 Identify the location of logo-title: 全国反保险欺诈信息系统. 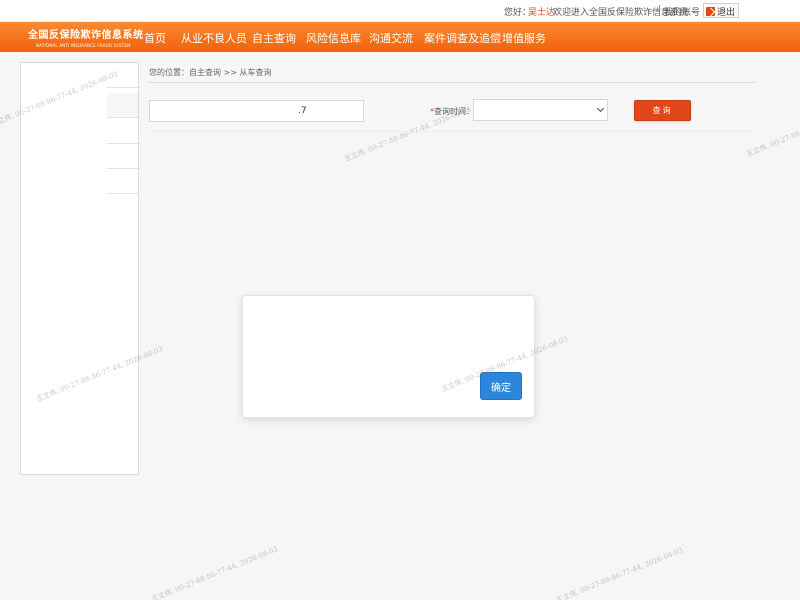
(86, 35).